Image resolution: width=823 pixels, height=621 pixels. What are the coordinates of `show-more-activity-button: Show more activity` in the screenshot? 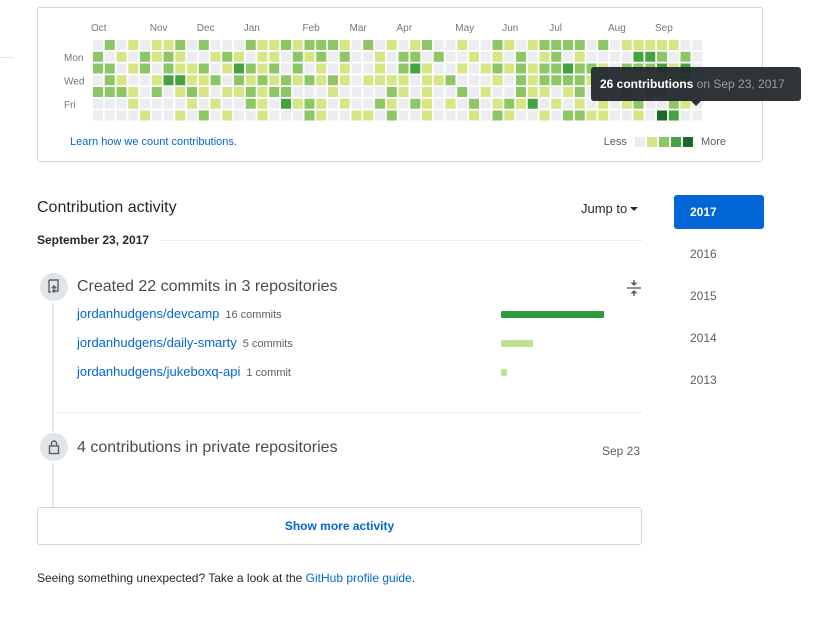 It's located at (339, 526).